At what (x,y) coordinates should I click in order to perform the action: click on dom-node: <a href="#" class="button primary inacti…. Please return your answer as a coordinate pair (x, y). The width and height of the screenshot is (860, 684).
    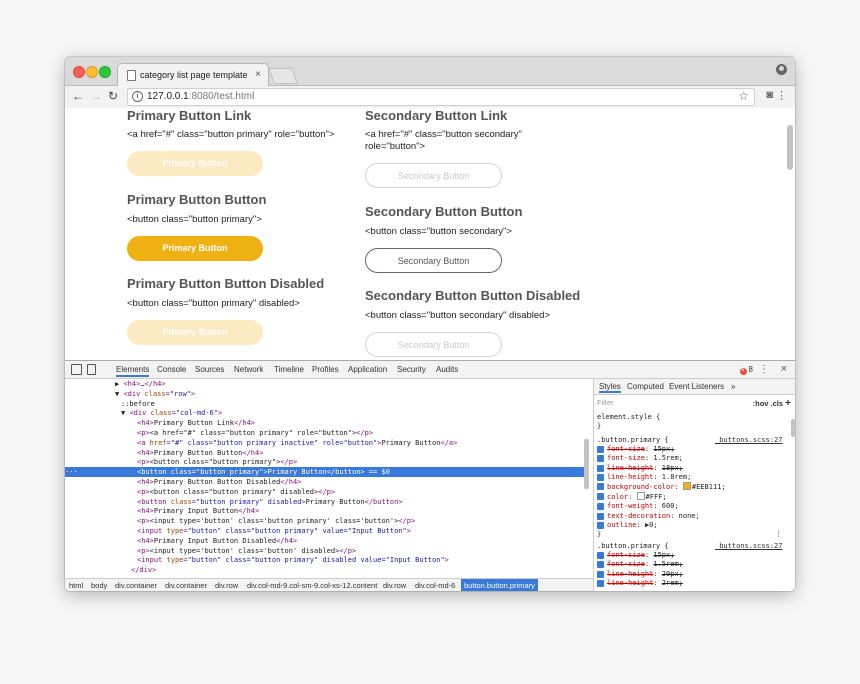
    Looking at the image, I should click on (325, 443).